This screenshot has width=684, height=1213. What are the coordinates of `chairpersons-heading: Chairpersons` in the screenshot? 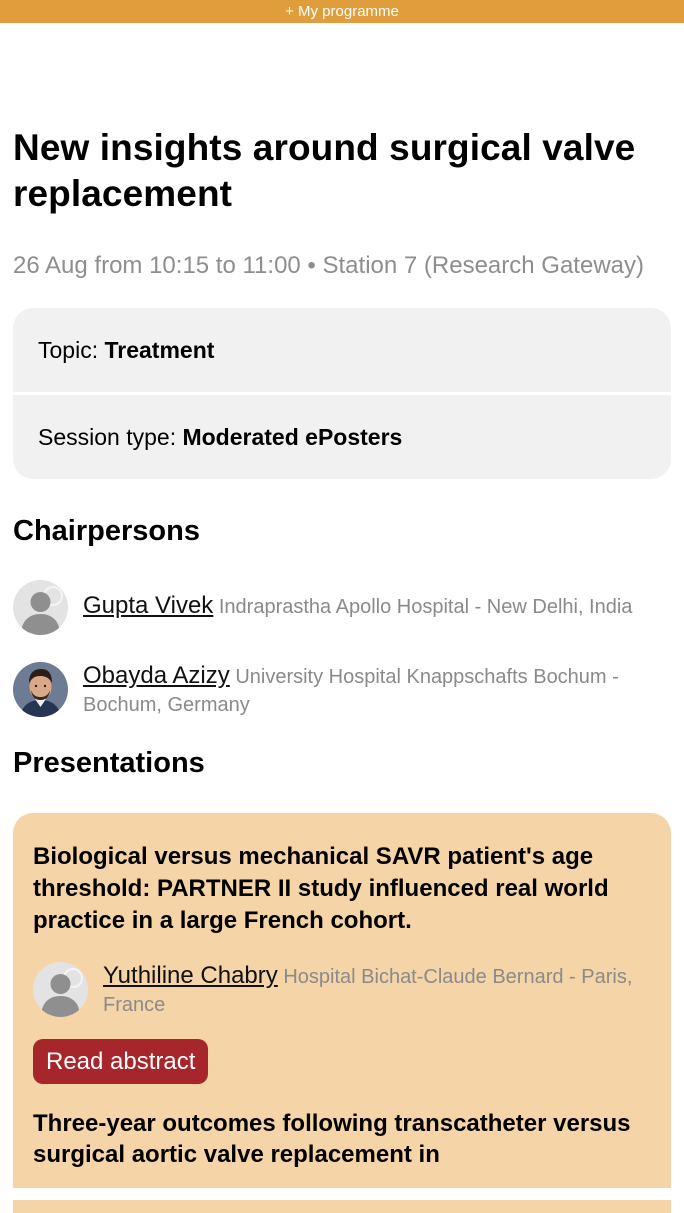 It's located at (106, 531).